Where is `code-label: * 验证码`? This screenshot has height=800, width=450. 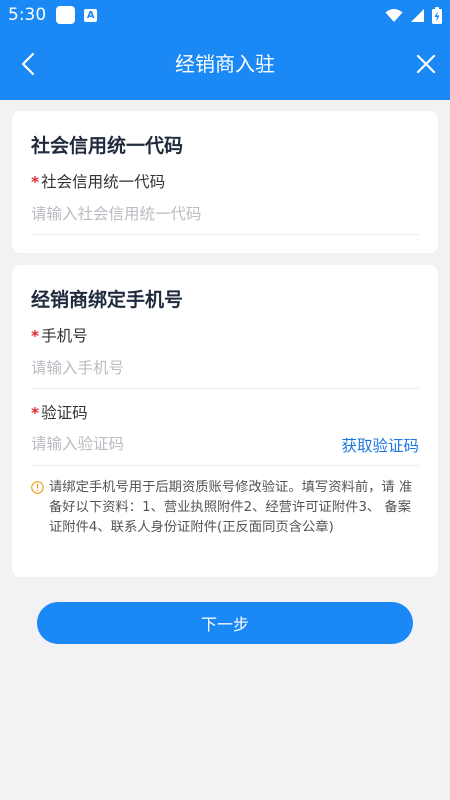 code-label: * 验证码 is located at coordinates (59, 412).